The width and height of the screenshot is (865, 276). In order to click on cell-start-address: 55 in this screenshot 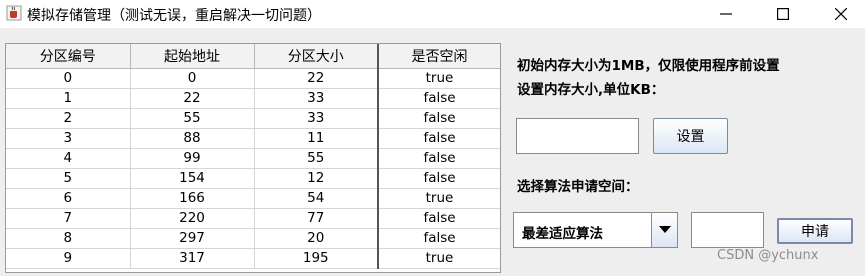, I will do `click(192, 118)`.